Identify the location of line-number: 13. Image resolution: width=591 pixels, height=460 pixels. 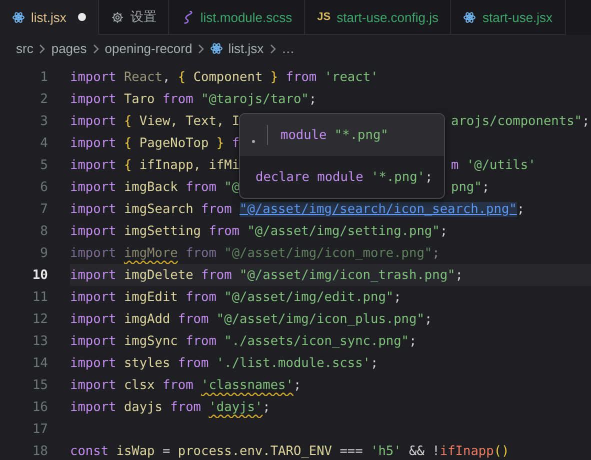
(39, 341).